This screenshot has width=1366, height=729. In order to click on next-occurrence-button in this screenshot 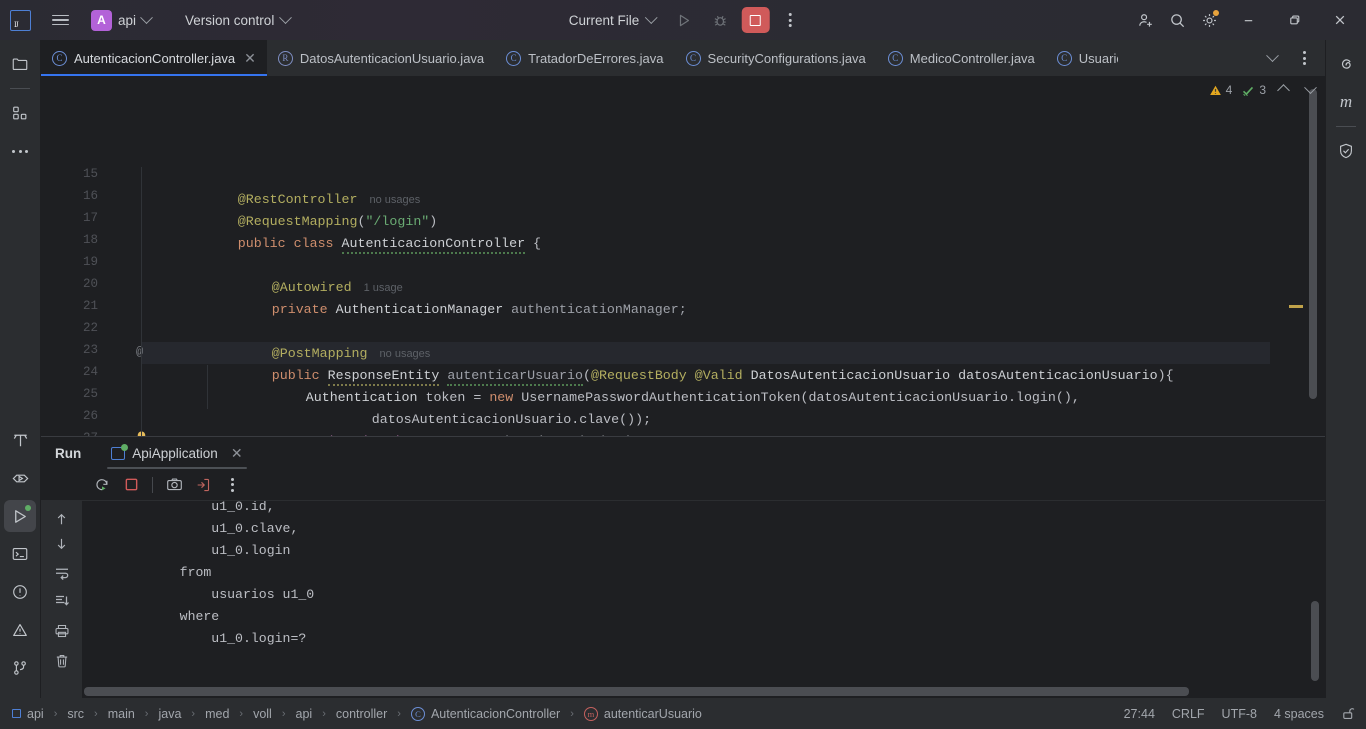, I will do `click(62, 543)`.